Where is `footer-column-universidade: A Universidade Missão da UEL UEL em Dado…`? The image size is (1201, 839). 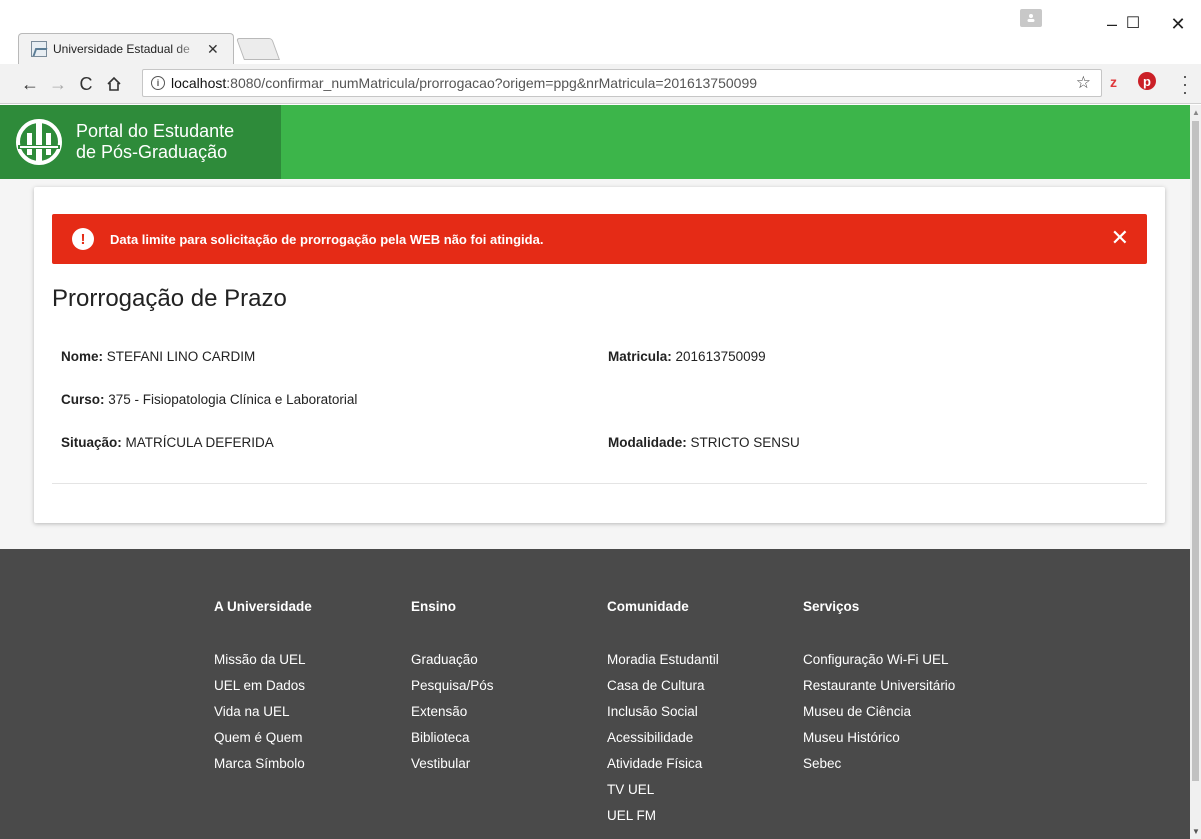 footer-column-universidade: A Universidade Missão da UEL UEL em Dado… is located at coordinates (263, 688).